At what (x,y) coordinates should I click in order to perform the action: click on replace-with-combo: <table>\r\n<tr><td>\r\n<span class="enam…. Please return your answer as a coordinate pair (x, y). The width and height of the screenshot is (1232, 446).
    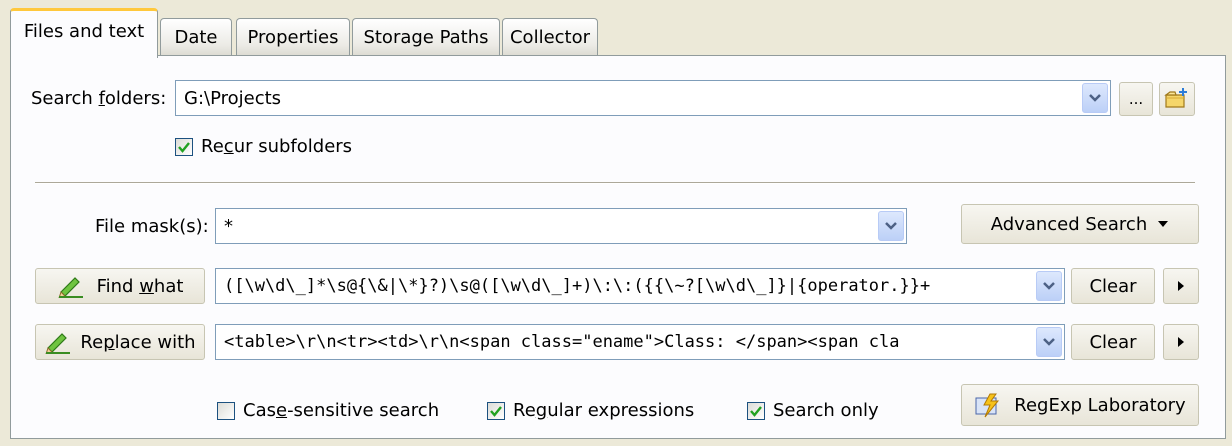
    Looking at the image, I should click on (640, 342).